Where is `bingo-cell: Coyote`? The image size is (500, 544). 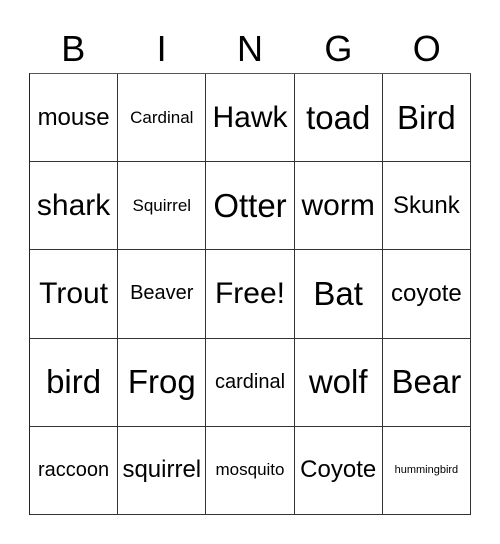
bingo-cell: Coyote is located at coordinates (338, 470).